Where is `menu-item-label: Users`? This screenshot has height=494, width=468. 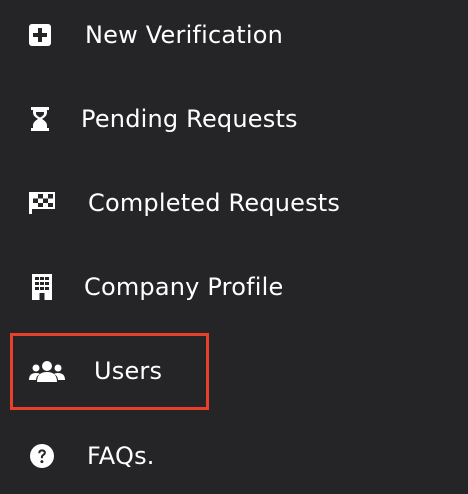
menu-item-label: Users is located at coordinates (128, 371).